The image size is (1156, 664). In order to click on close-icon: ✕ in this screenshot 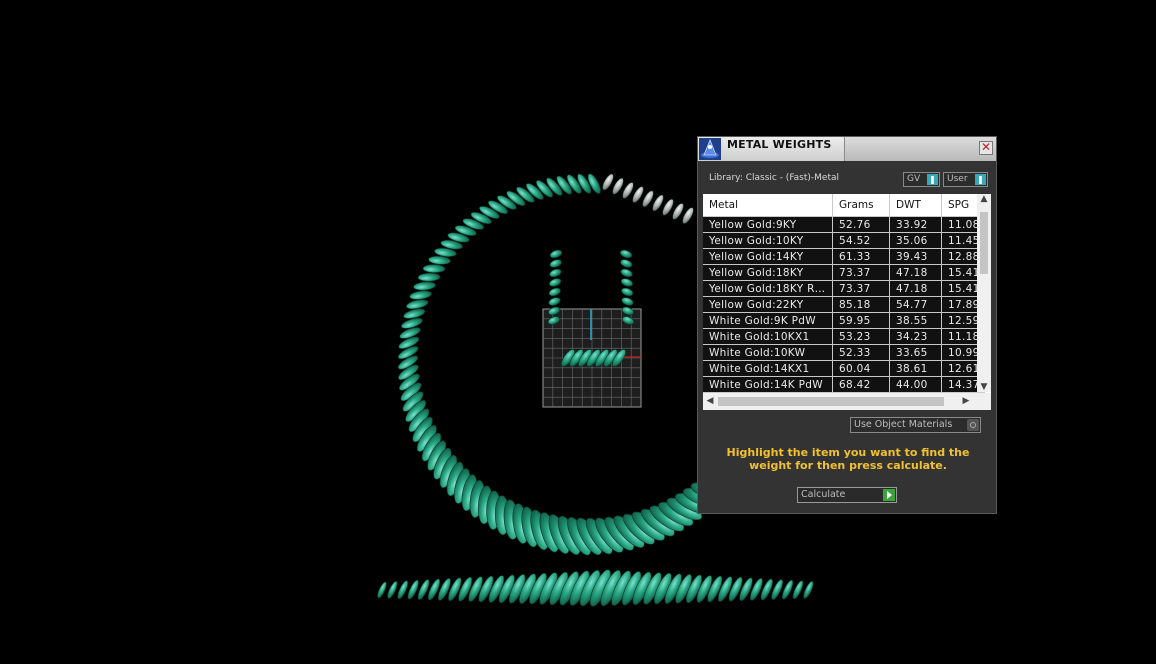, I will do `click(986, 148)`.